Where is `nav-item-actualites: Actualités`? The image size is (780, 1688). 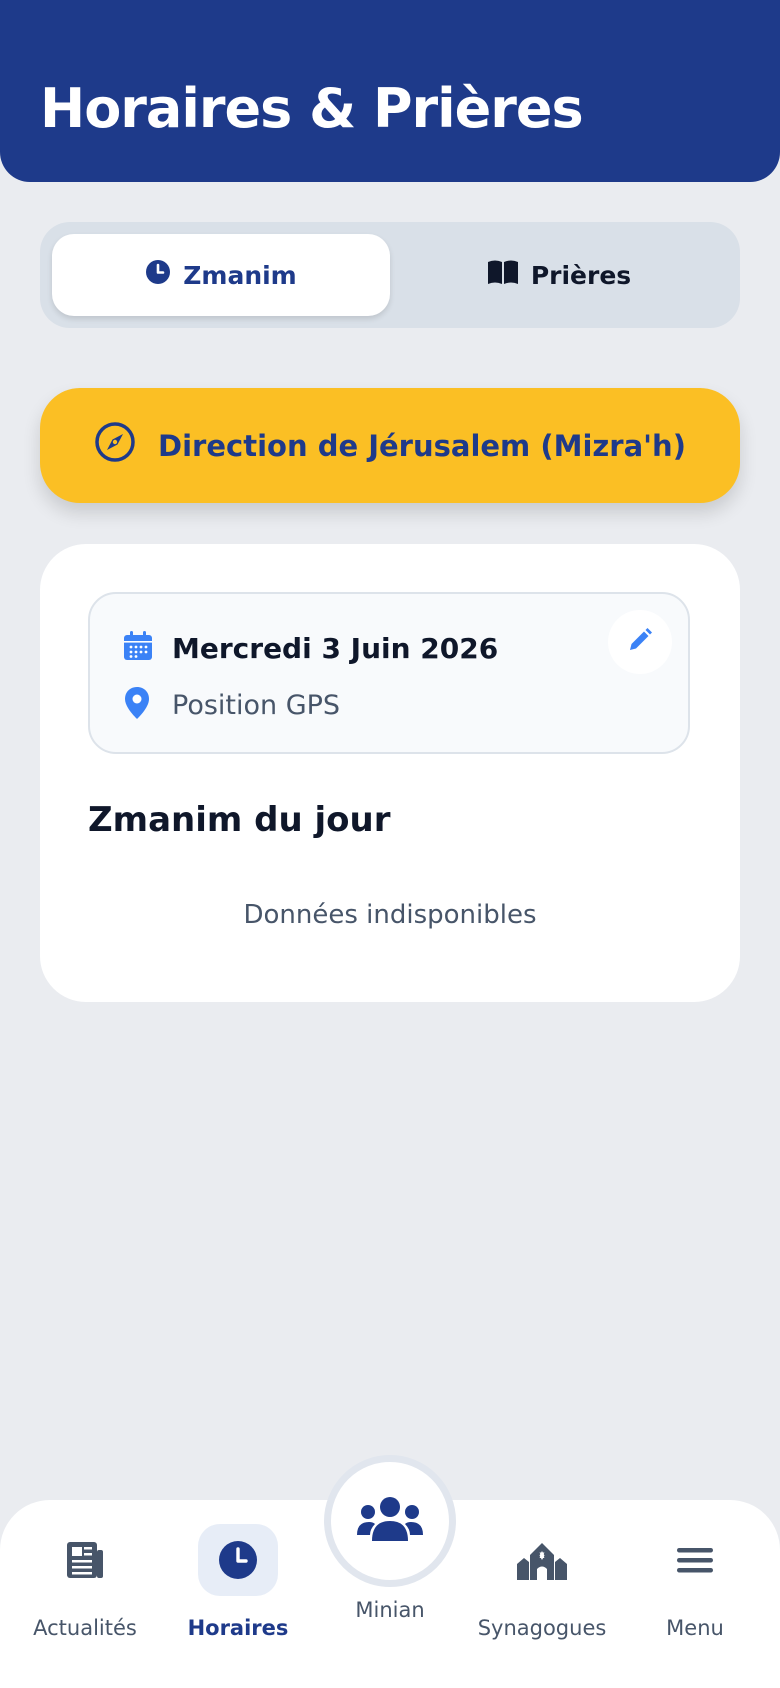 nav-item-actualites: Actualités is located at coordinates (85, 1594).